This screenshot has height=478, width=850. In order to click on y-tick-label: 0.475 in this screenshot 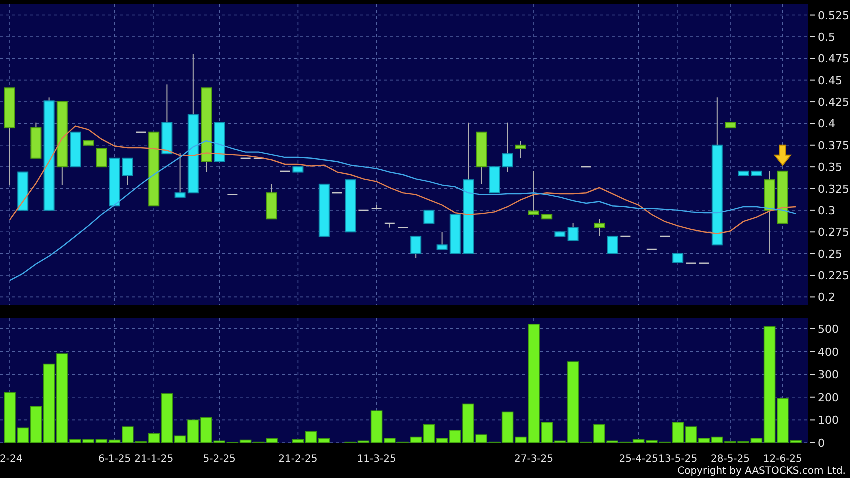, I will do `click(834, 59)`.